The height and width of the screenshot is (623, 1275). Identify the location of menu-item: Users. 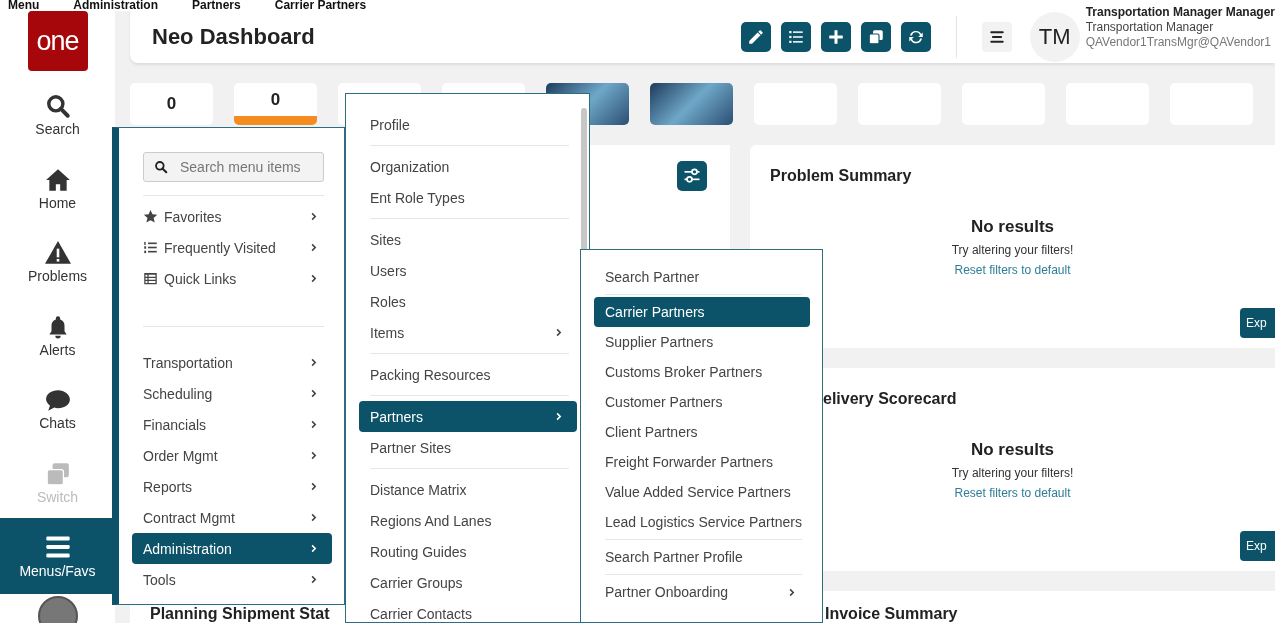
(468, 270).